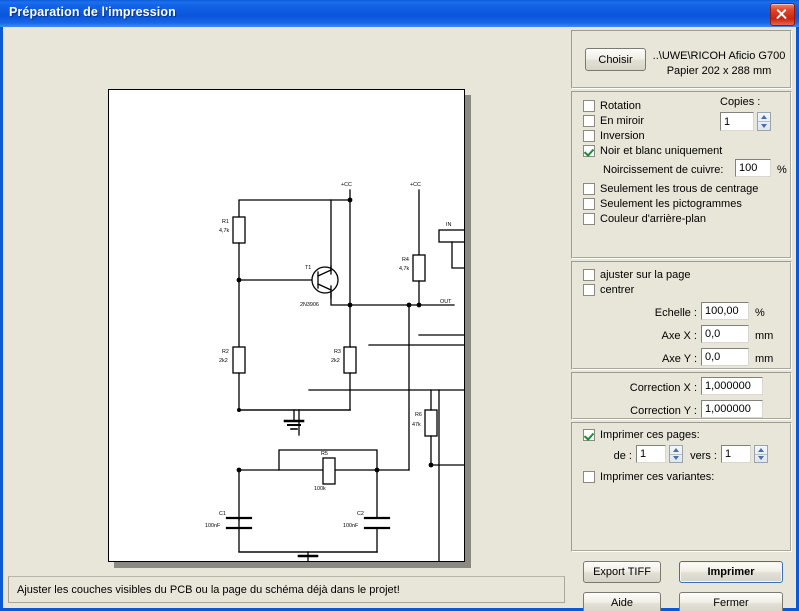 The width and height of the screenshot is (799, 611). Describe the element at coordinates (309, 305) in the screenshot. I see `label-t1-type: 2N3906` at that location.